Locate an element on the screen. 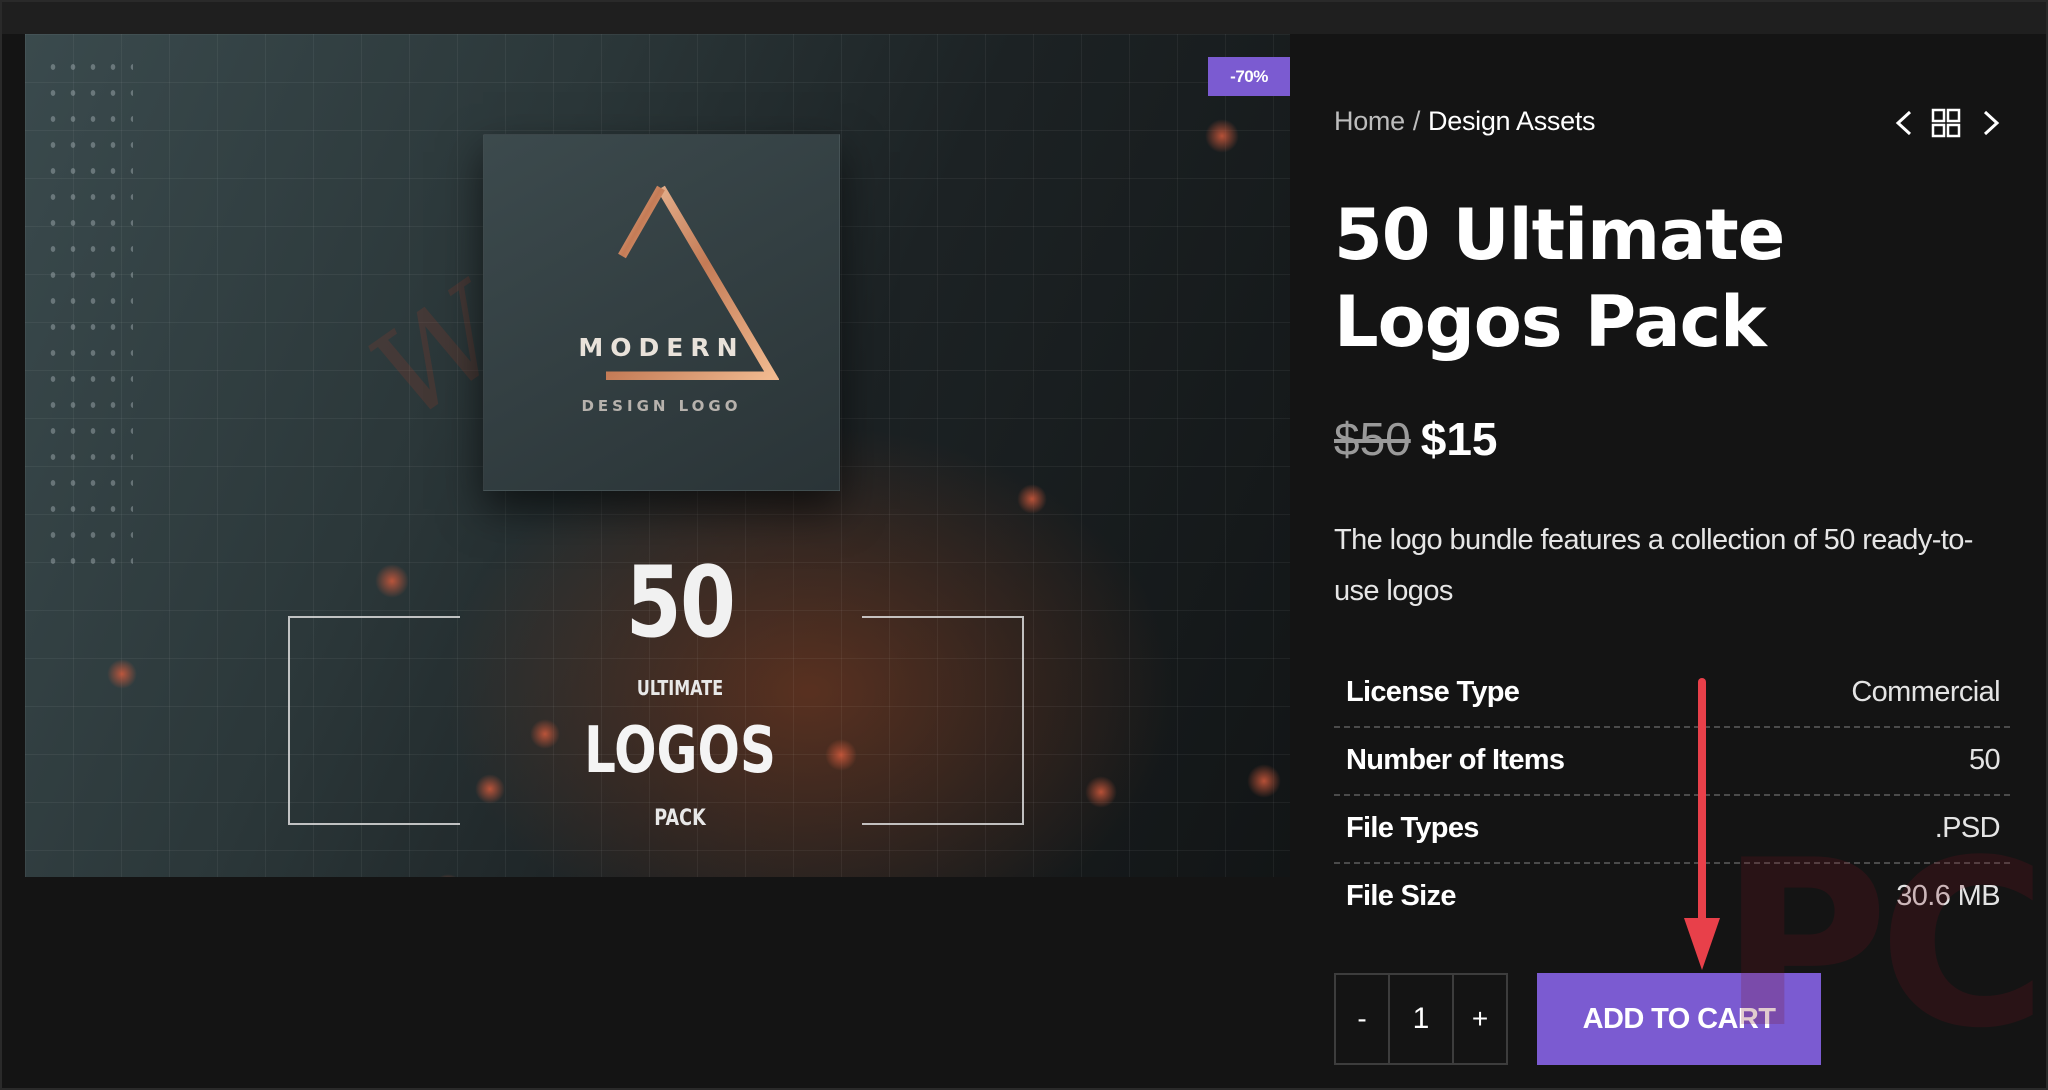 Image resolution: width=2048 pixels, height=1090 pixels. spec-label: File Types is located at coordinates (1412, 828).